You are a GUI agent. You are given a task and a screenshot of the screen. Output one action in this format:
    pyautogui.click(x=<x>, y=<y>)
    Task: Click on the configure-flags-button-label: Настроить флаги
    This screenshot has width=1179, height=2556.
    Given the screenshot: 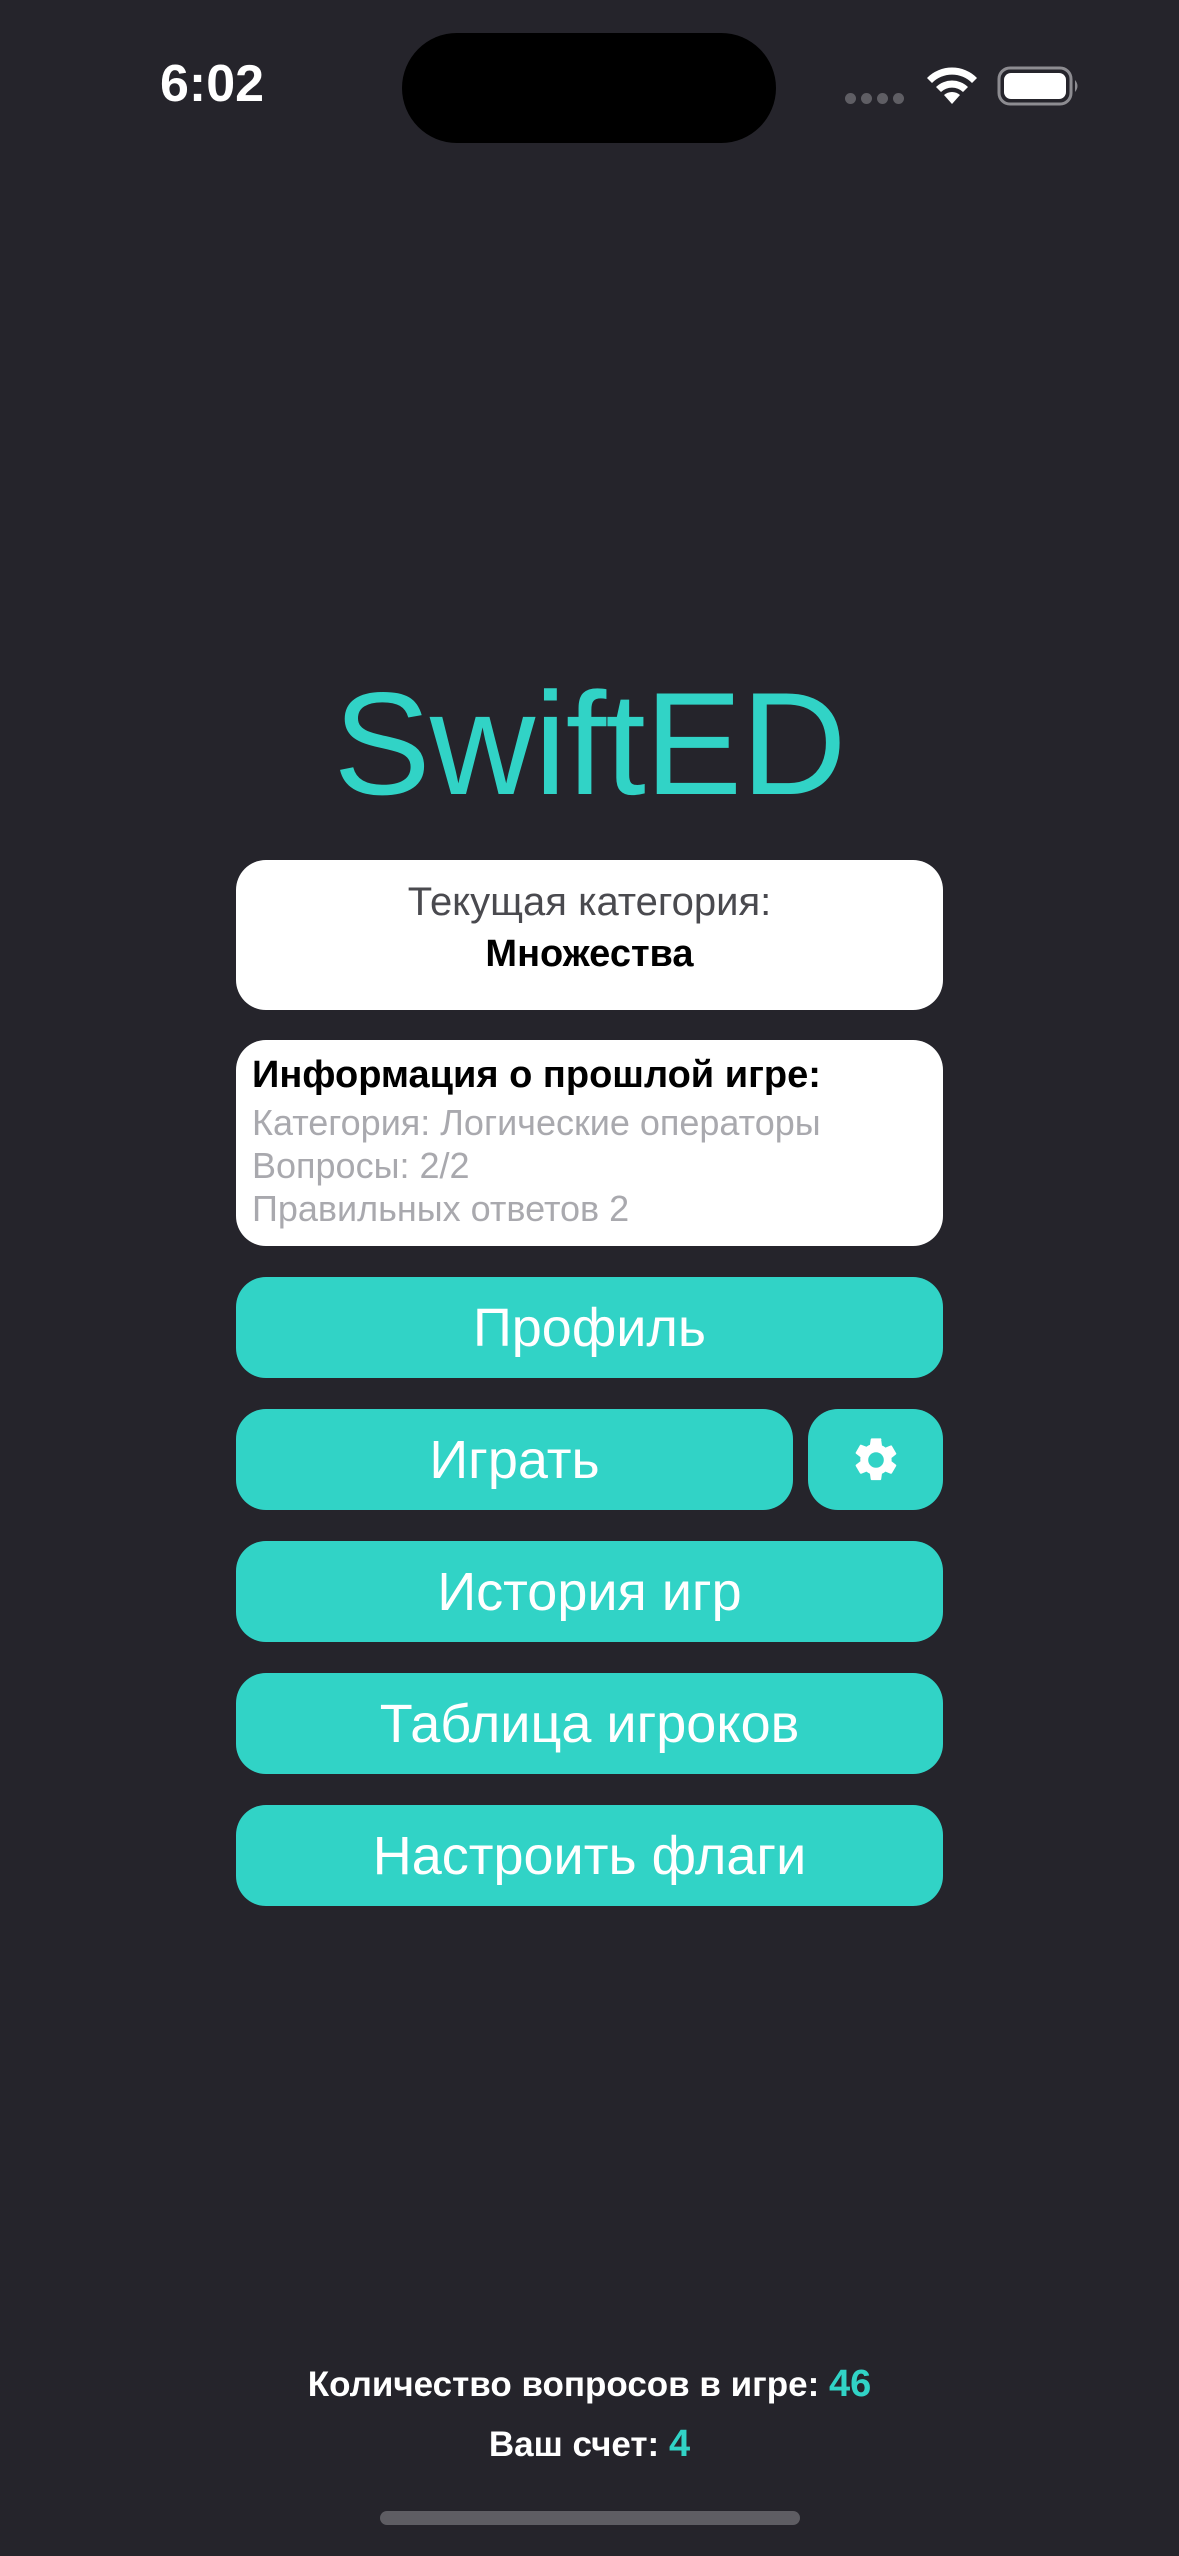 What is the action you would take?
    pyautogui.click(x=589, y=1855)
    